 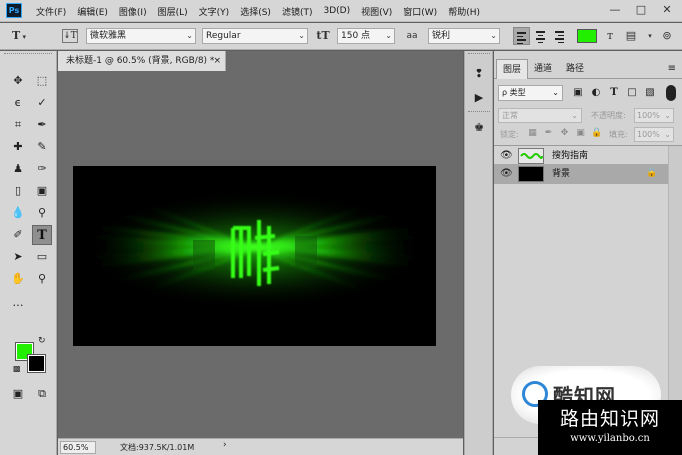 I want to click on default-colors-icon: ▩, so click(x=17, y=368).